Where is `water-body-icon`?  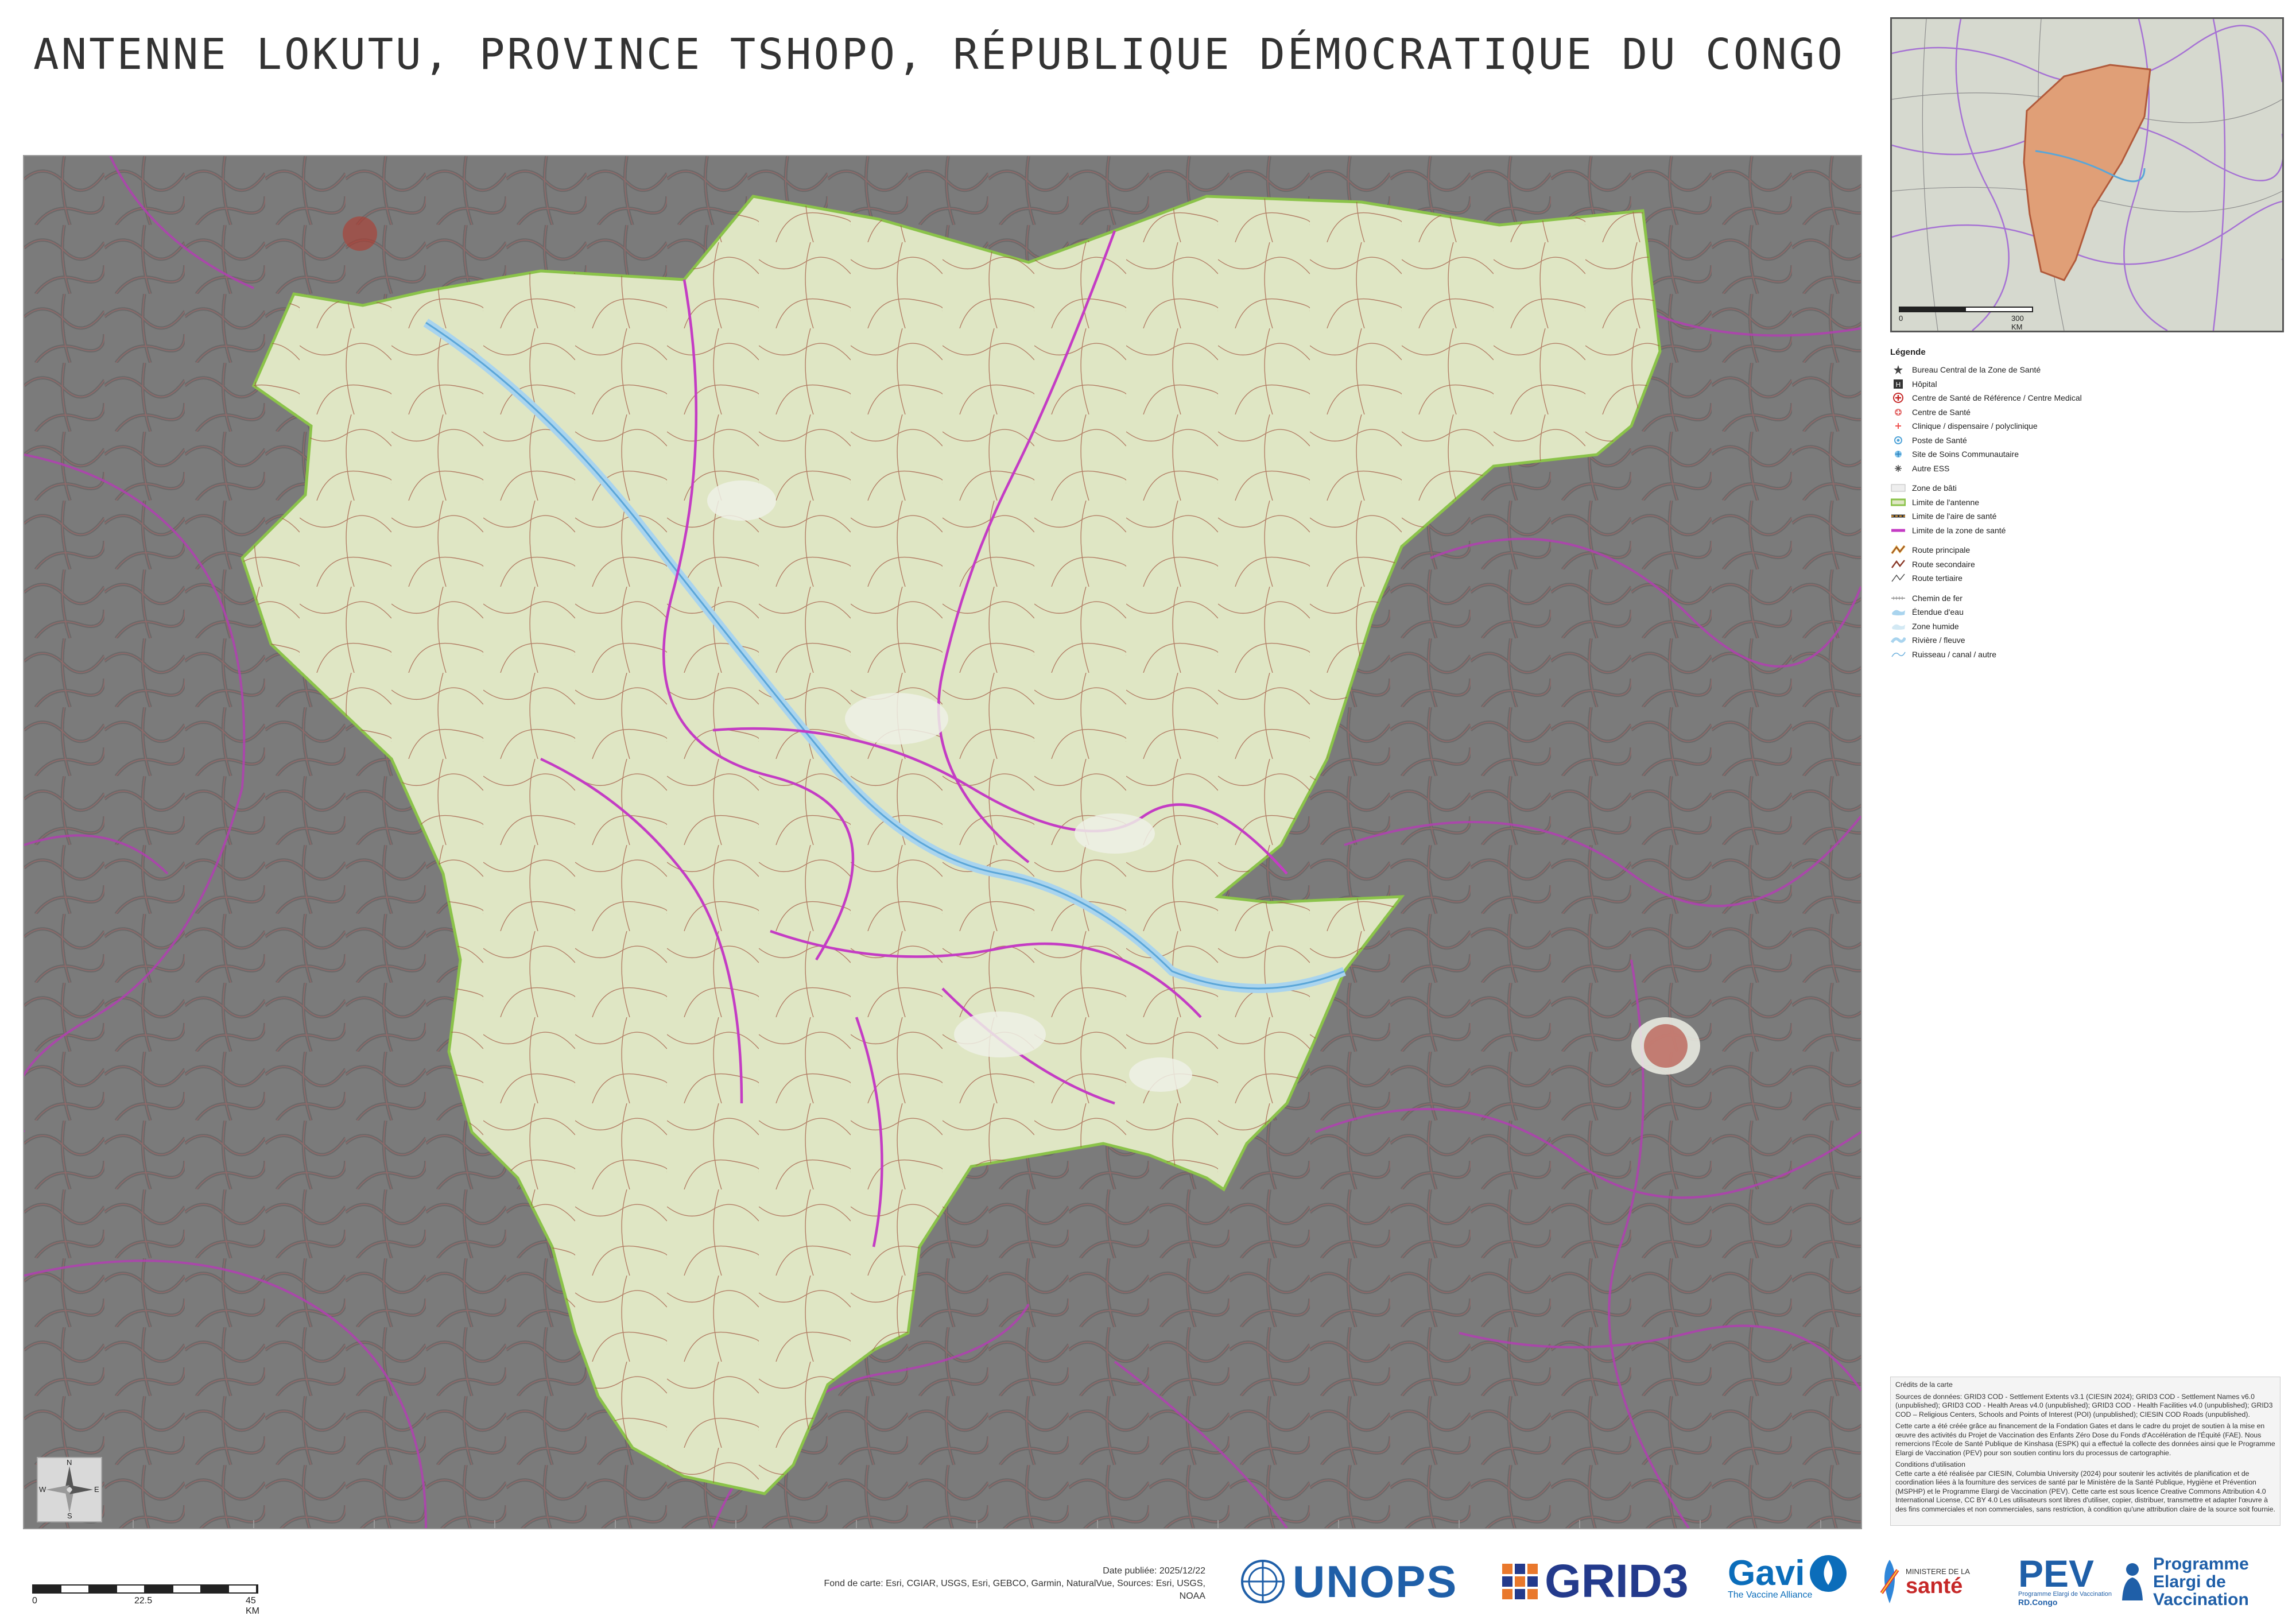
water-body-icon is located at coordinates (1898, 612).